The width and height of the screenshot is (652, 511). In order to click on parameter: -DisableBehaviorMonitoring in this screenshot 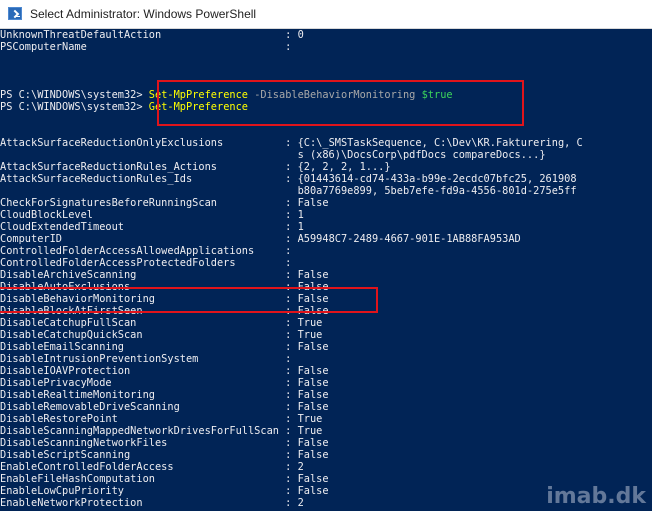, I will do `click(332, 95)`.